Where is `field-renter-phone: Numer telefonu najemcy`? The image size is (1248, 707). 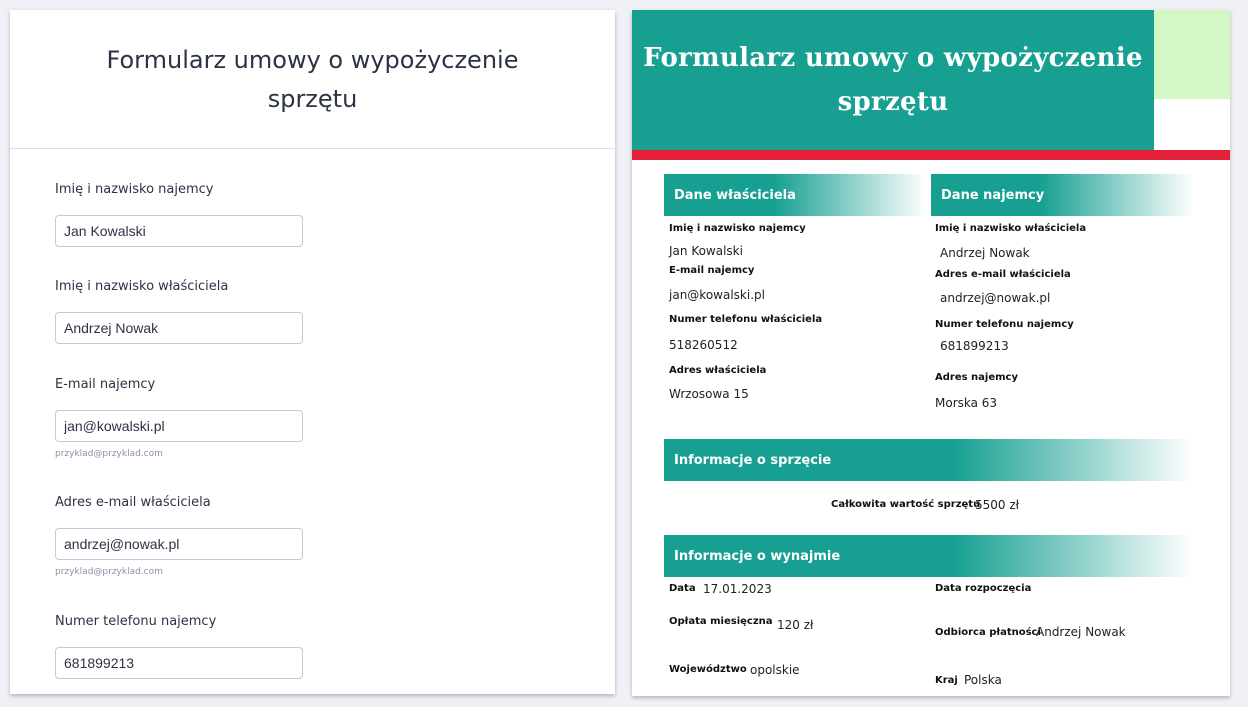
field-renter-phone: Numer telefonu najemcy is located at coordinates (255, 646).